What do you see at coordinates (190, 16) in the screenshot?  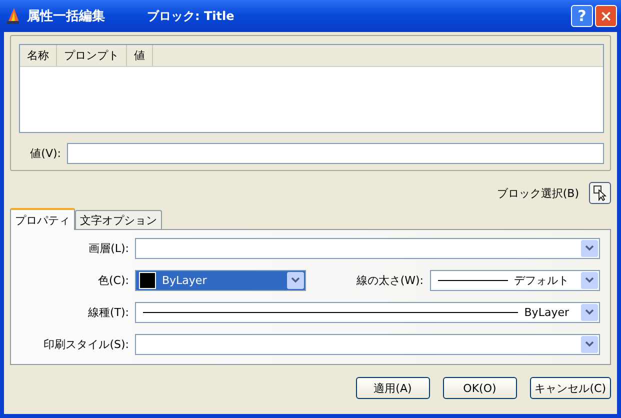 I see `block-name: ブロック: Title` at bounding box center [190, 16].